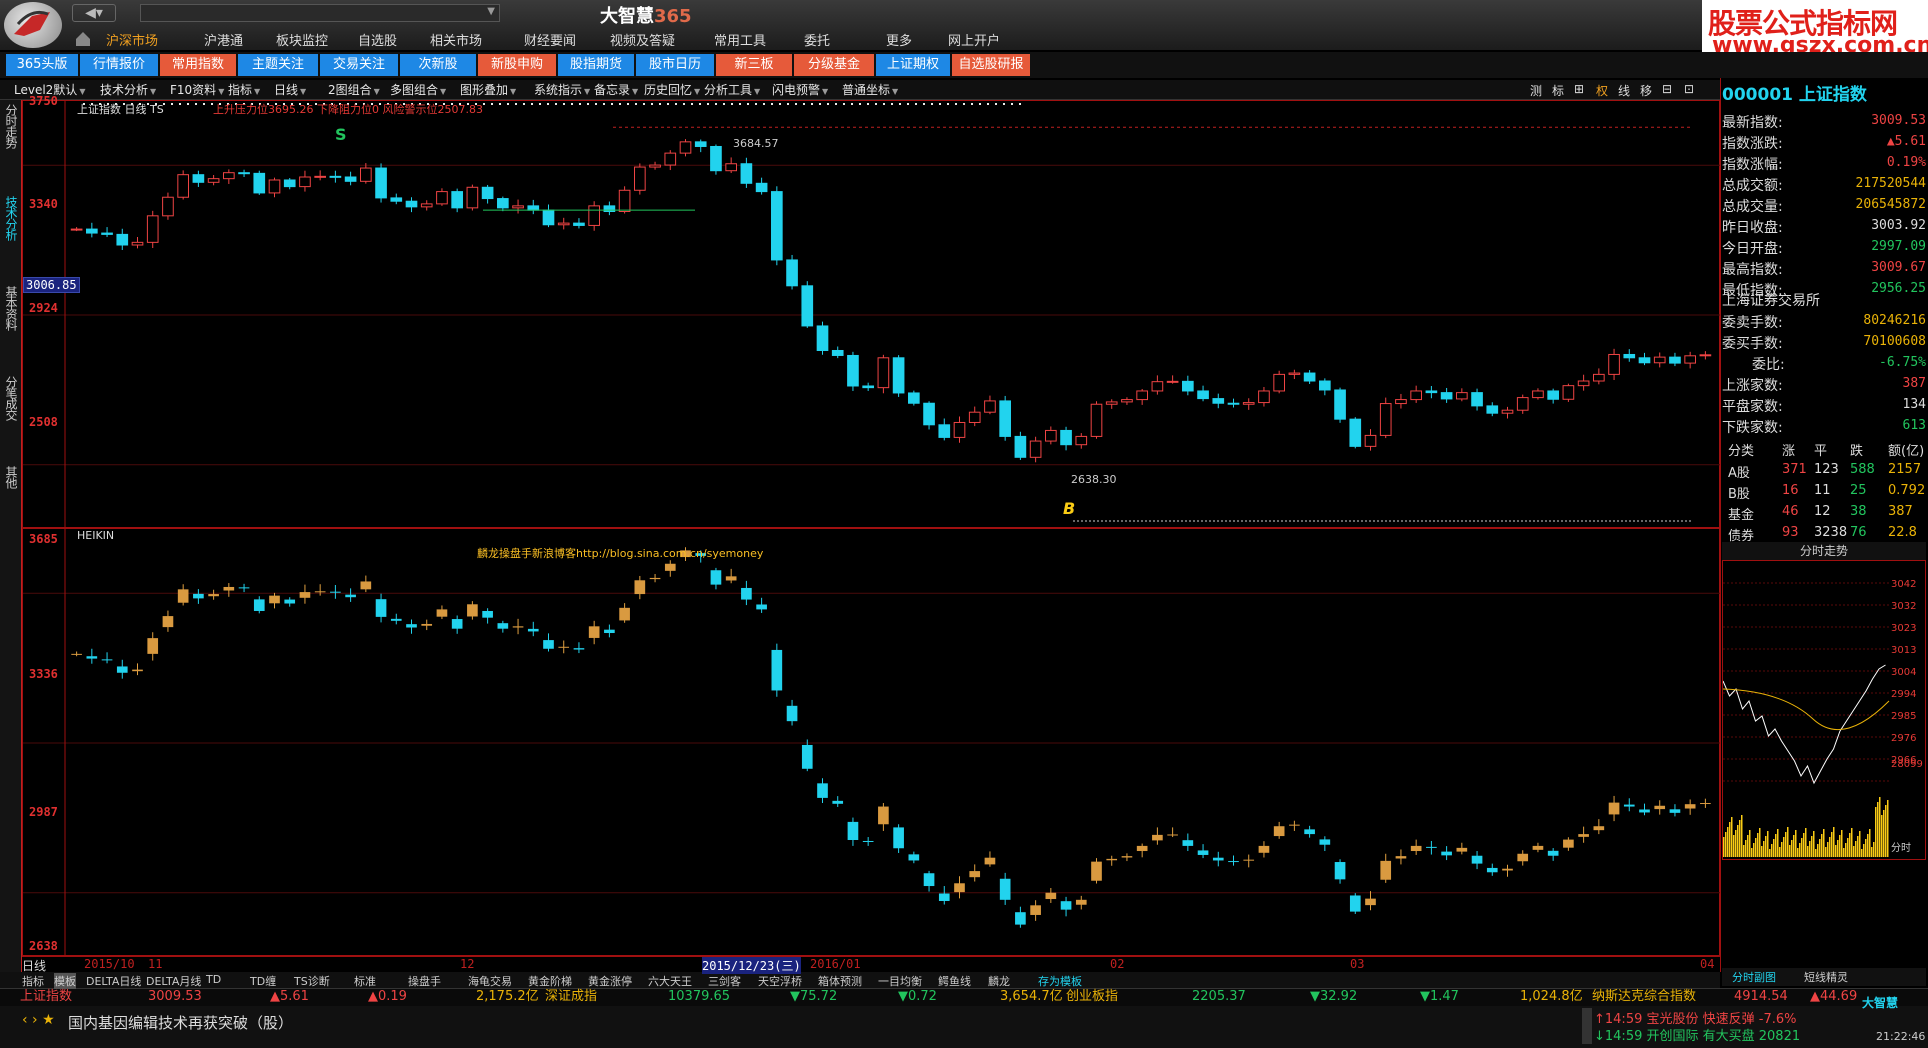 Image resolution: width=1928 pixels, height=1048 pixels. Describe the element at coordinates (320, 13) in the screenshot. I see `address-dropdown: ▼` at that location.